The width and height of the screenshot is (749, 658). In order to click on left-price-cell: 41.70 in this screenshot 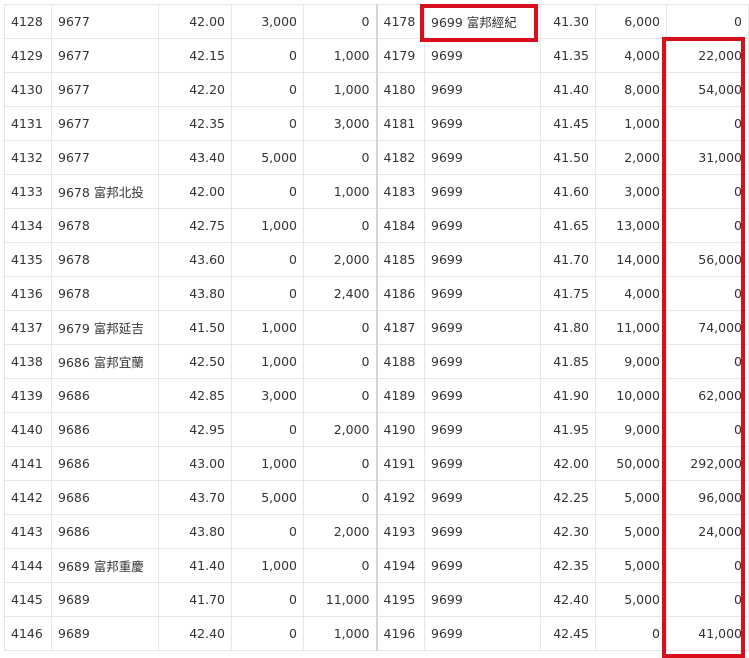, I will do `click(195, 599)`.